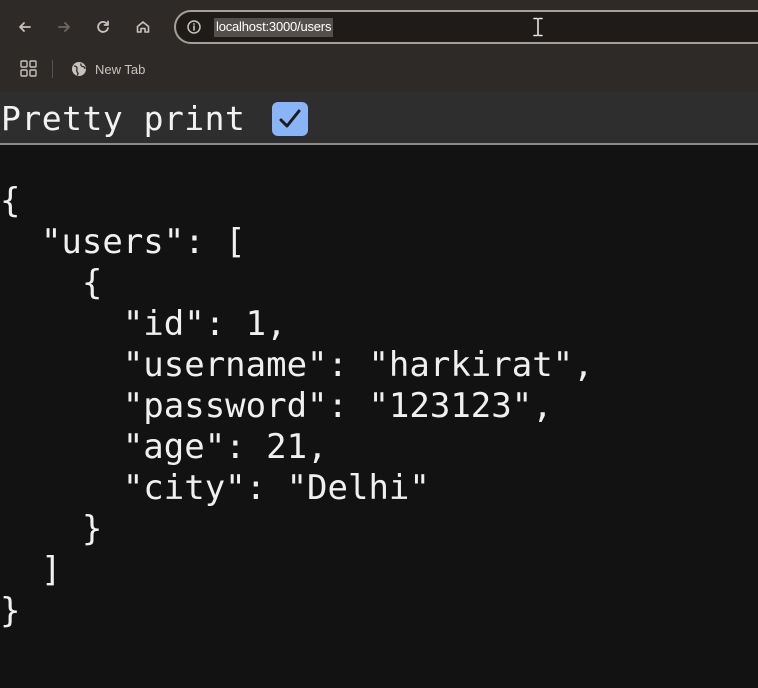 The width and height of the screenshot is (758, 688). Describe the element at coordinates (164, 447) in the screenshot. I see `json-line: "age": 21,` at that location.